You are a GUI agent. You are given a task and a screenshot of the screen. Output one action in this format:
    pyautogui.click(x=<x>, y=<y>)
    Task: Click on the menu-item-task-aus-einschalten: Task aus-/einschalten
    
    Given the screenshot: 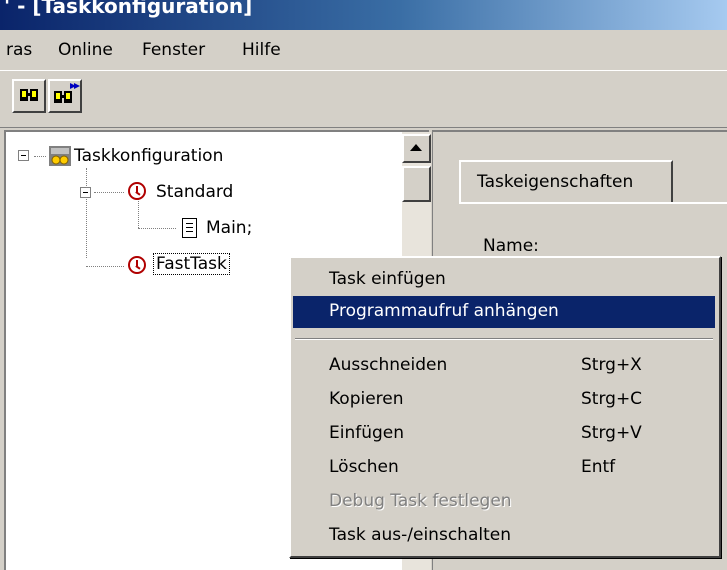 What is the action you would take?
    pyautogui.click(x=504, y=536)
    